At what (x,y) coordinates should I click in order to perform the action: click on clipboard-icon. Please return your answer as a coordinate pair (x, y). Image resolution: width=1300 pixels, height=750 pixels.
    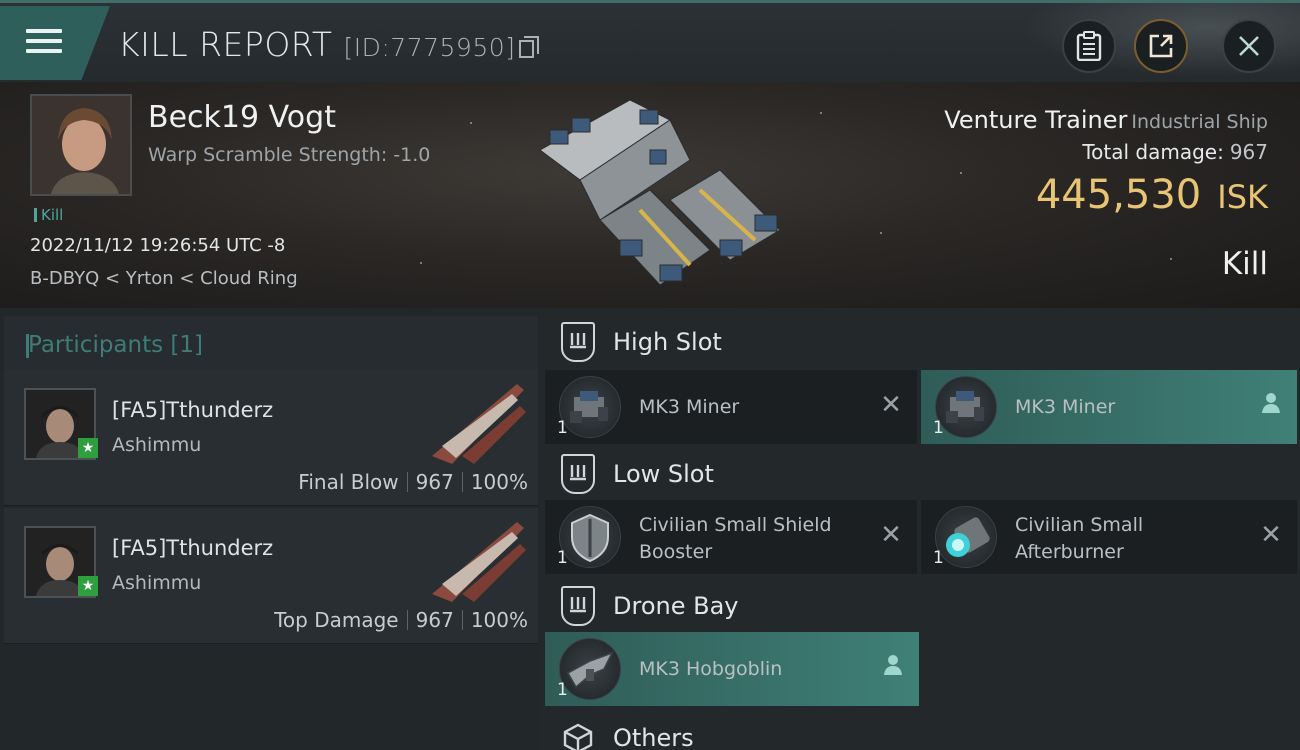
    Looking at the image, I should click on (1089, 46).